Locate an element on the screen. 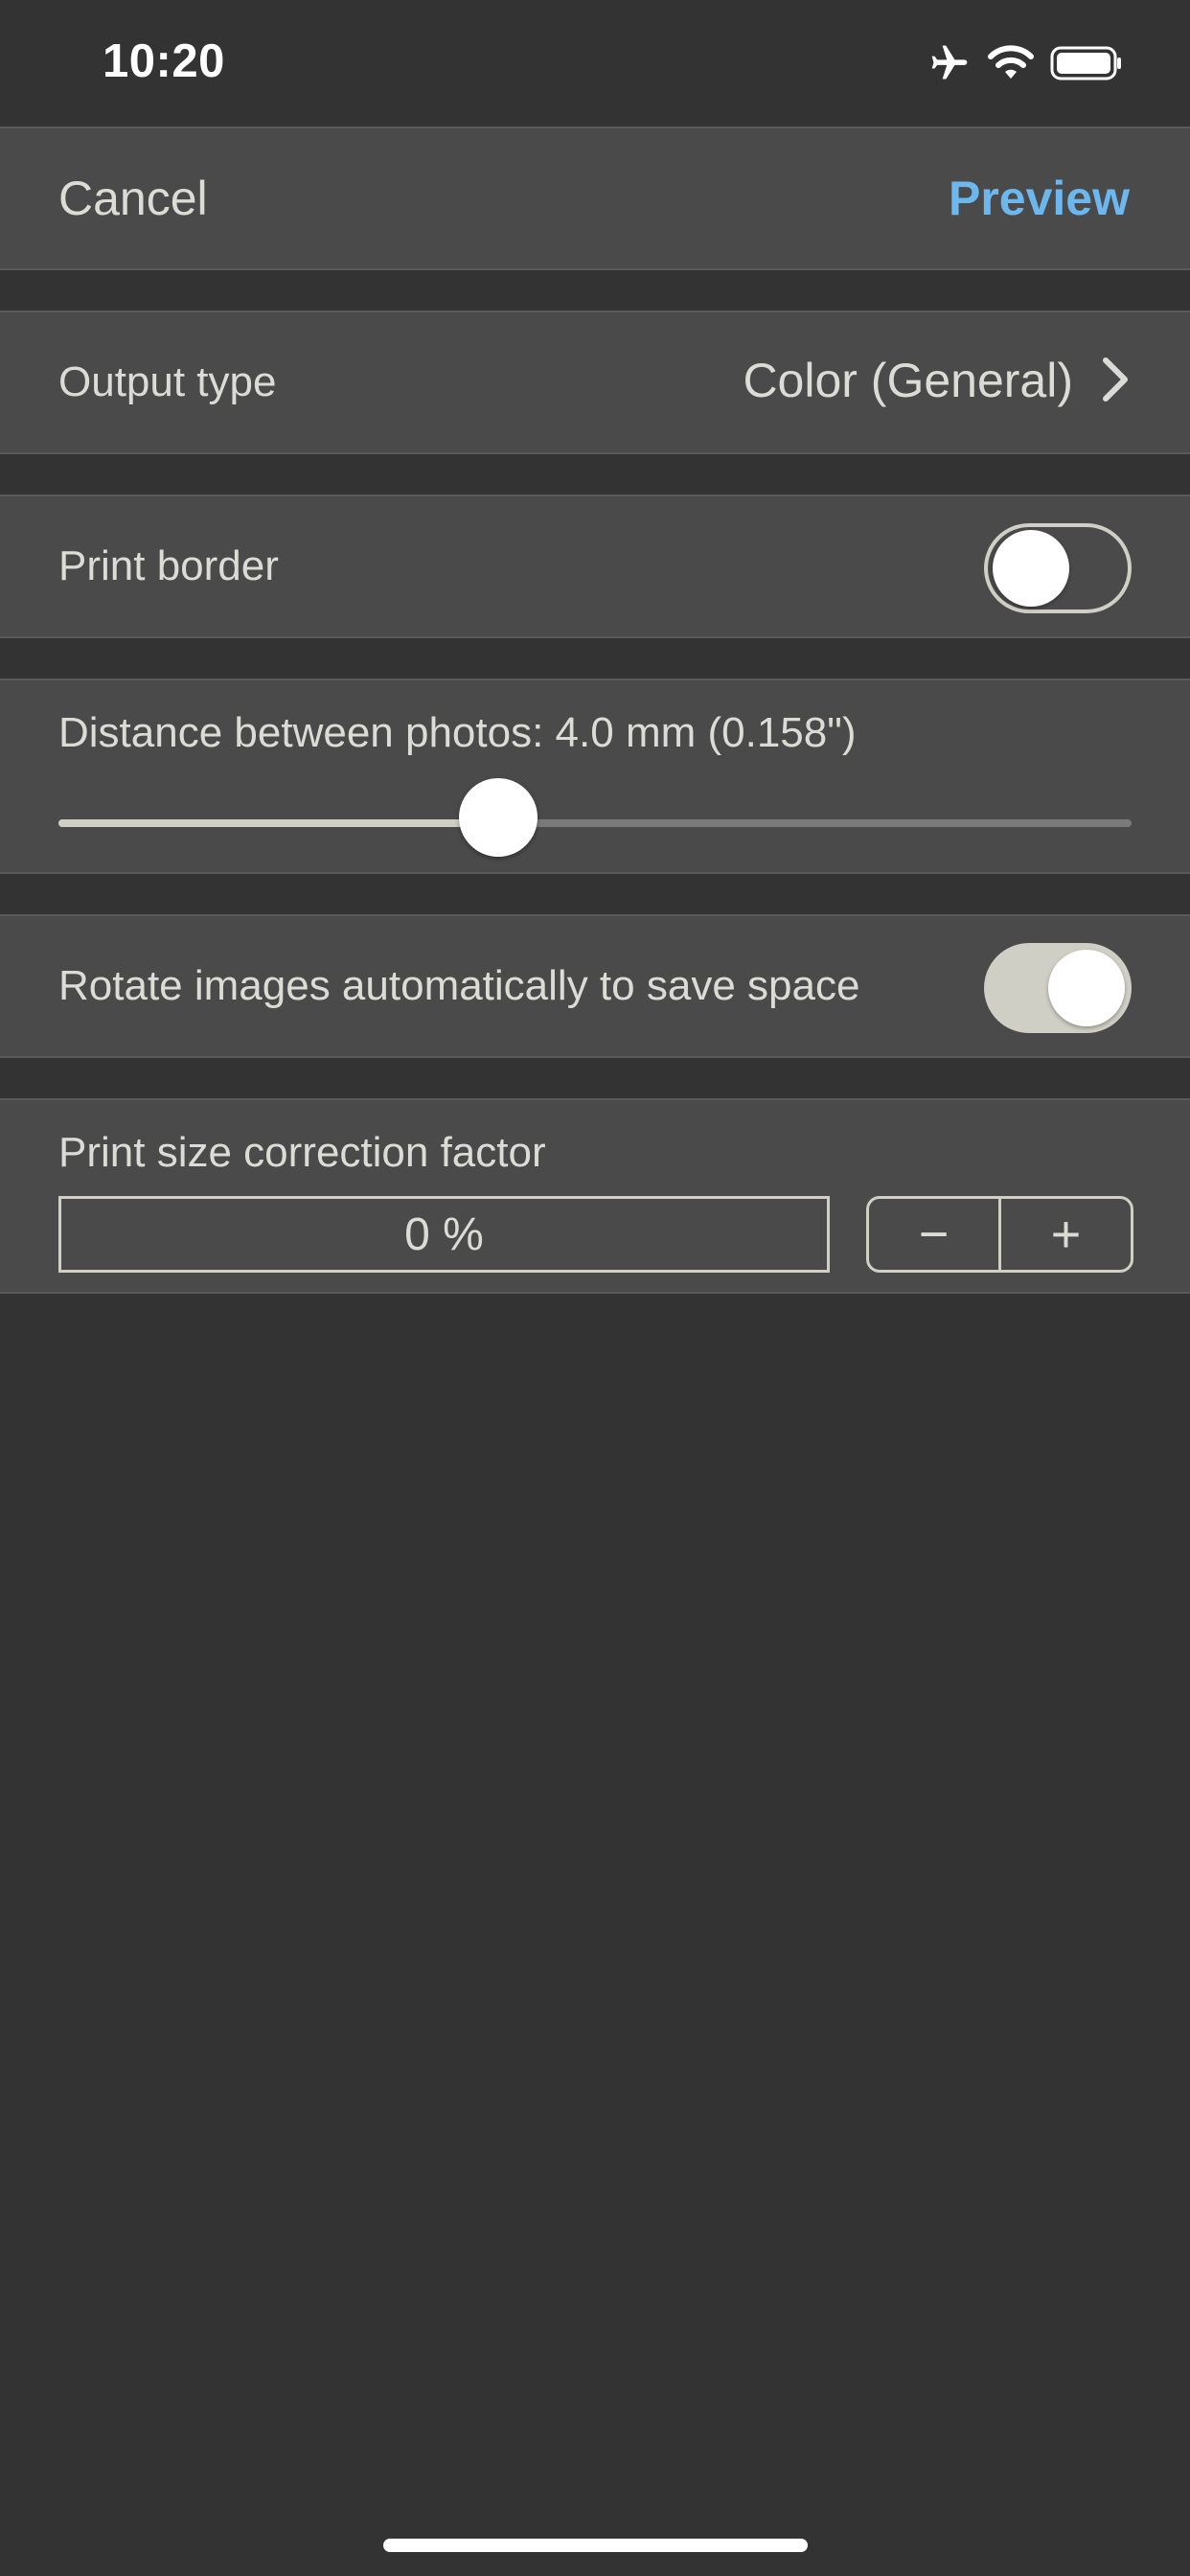 The height and width of the screenshot is (2576, 1190). correction-factor-row: Print size correction factor 0 % − + is located at coordinates (595, 1196).